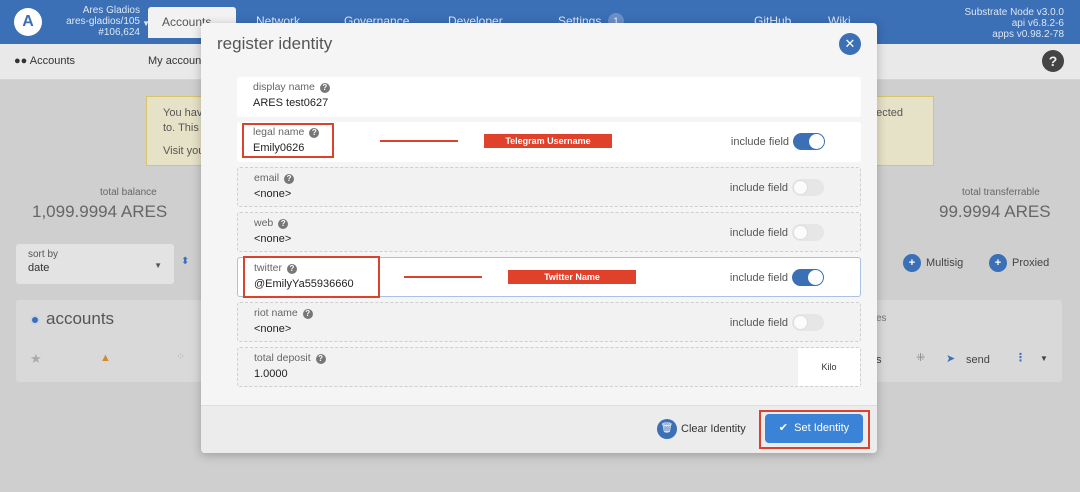 This screenshot has width=1080, height=492. What do you see at coordinates (111, 10) in the screenshot?
I see `chain-name: Ares Gladios` at bounding box center [111, 10].